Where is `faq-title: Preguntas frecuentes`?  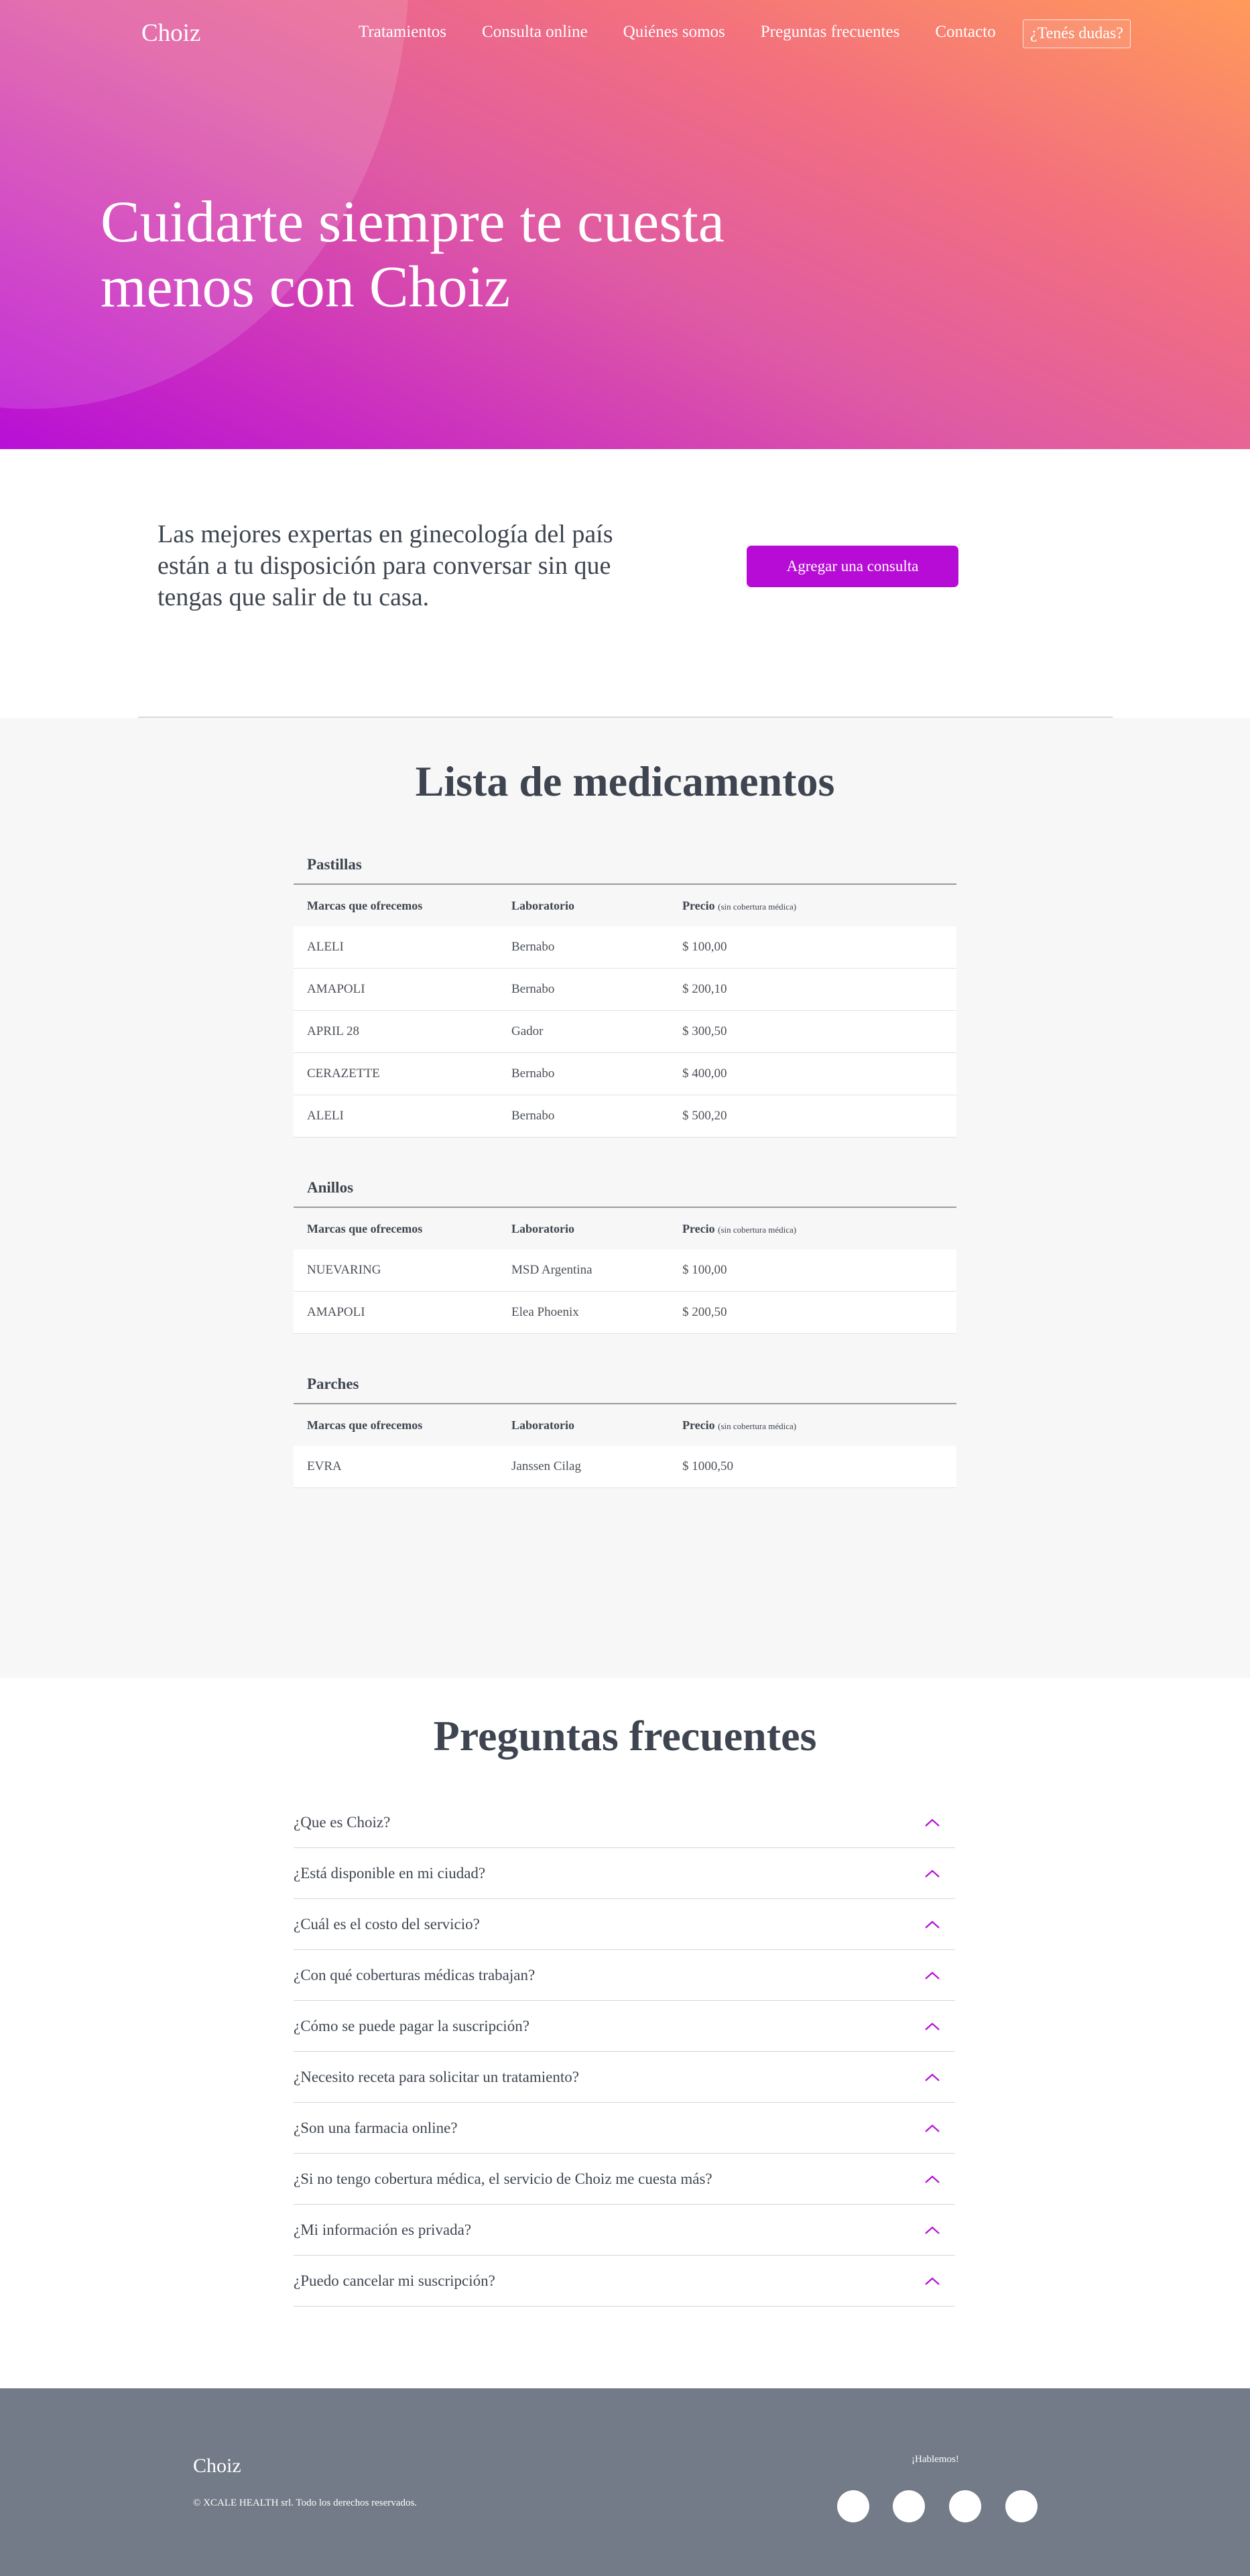
faq-title: Preguntas frecuentes is located at coordinates (625, 1736).